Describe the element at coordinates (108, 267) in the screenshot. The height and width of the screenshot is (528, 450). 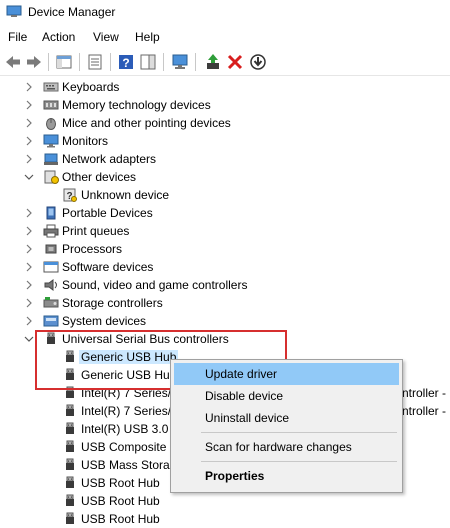
I see `tree-row-label: Software devices` at that location.